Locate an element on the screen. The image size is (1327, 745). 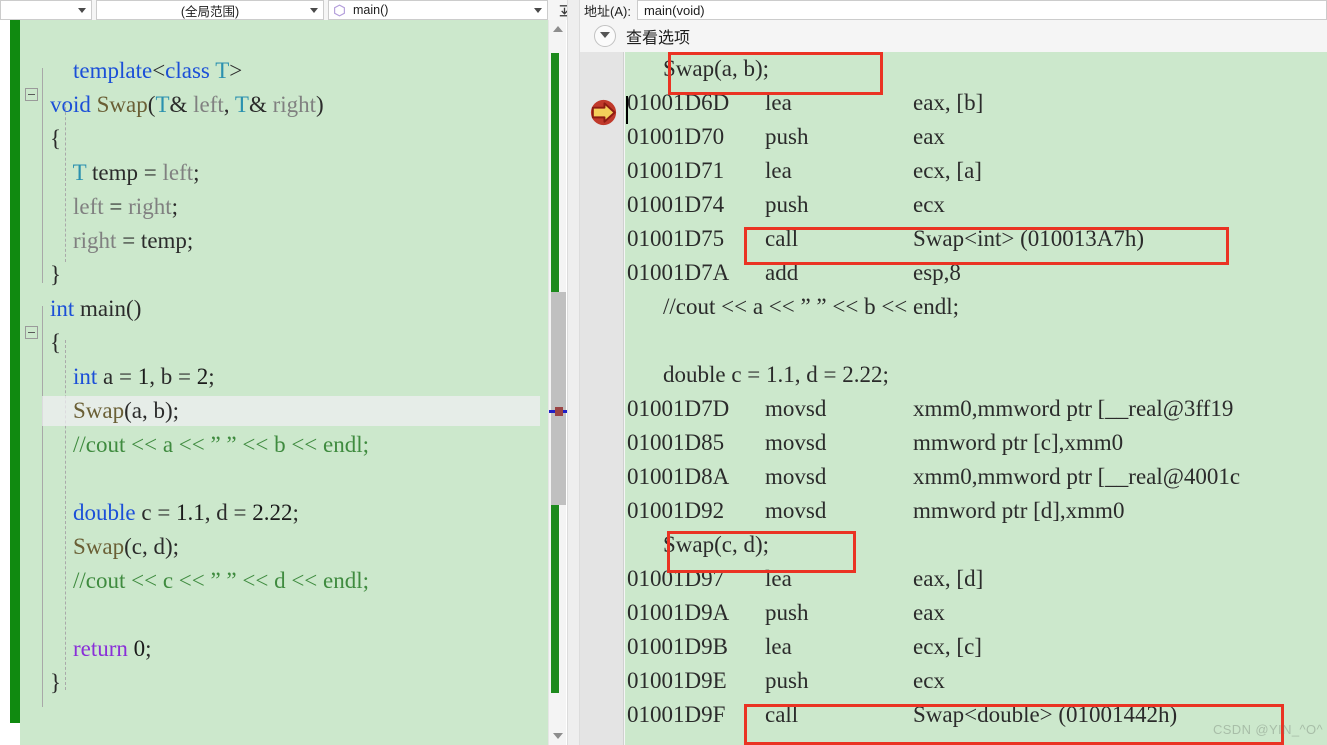
code-line: int a = 1, b = 2; is located at coordinates (284, 377).